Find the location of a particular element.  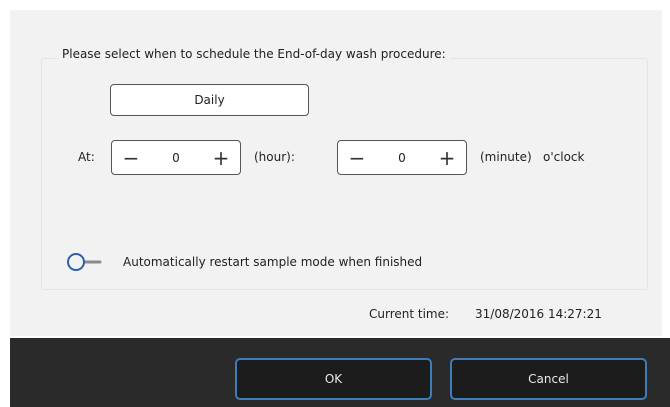

auto-restart-toggle is located at coordinates (84, 262).